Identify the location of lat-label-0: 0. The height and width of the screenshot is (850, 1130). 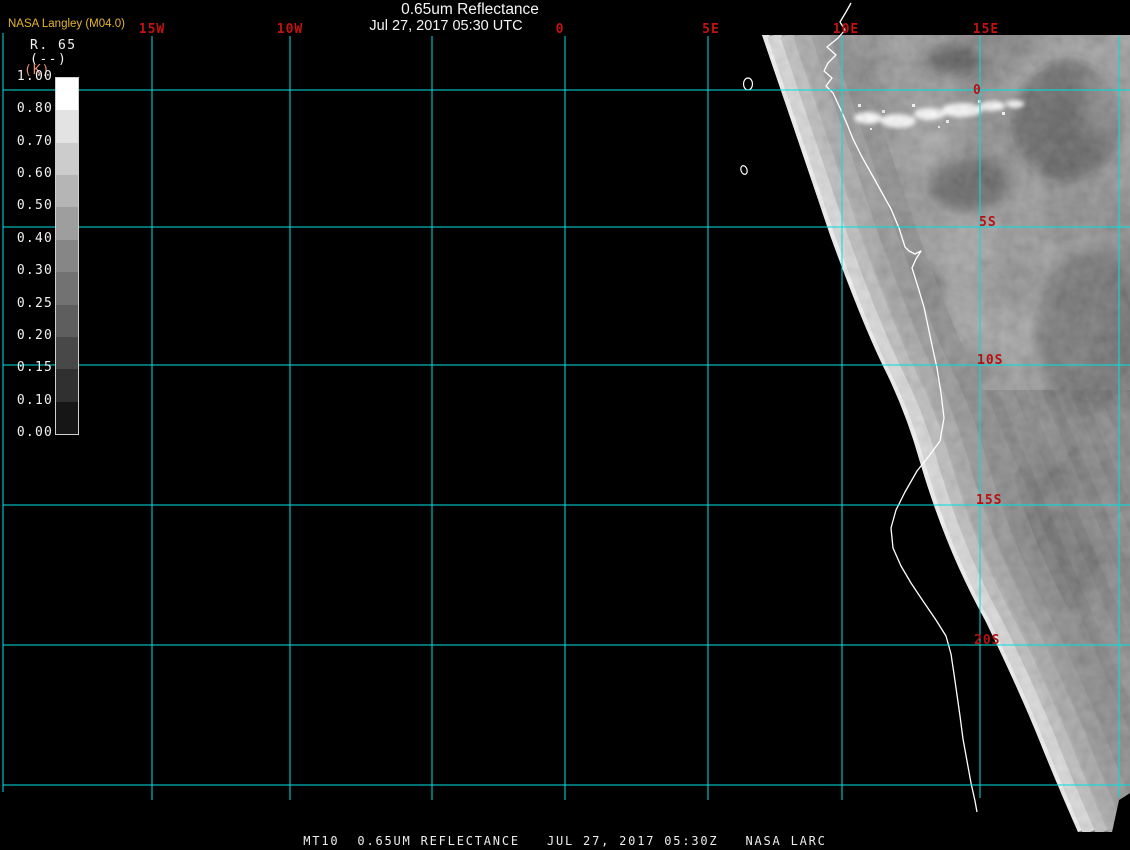
(977, 90).